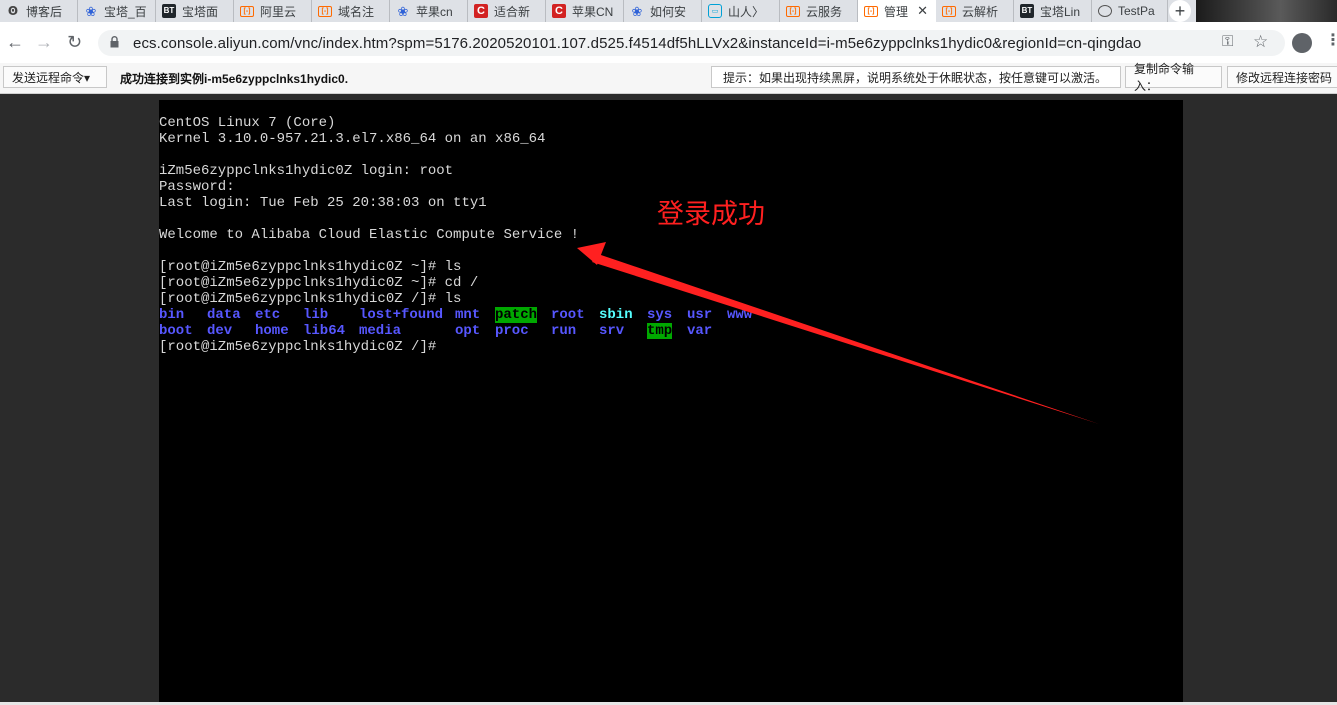 The height and width of the screenshot is (705, 1337). What do you see at coordinates (176, 331) in the screenshot?
I see `directory-entry: boot` at bounding box center [176, 331].